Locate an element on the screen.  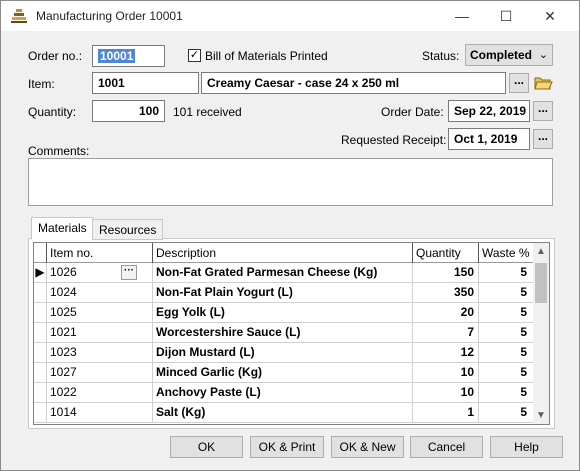
header-waste-percent: Waste % is located at coordinates (506, 253).